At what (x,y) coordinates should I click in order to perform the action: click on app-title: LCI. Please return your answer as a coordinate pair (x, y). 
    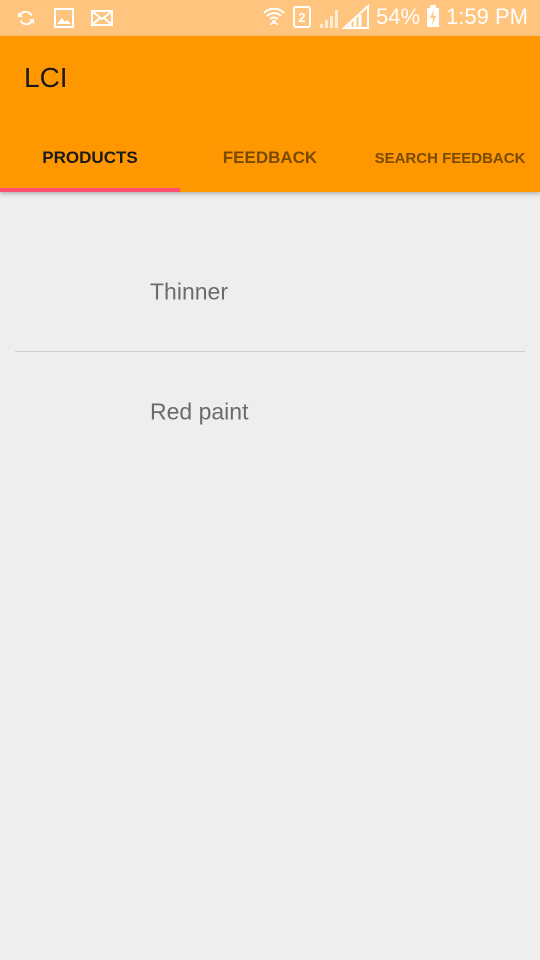
    Looking at the image, I should click on (46, 77).